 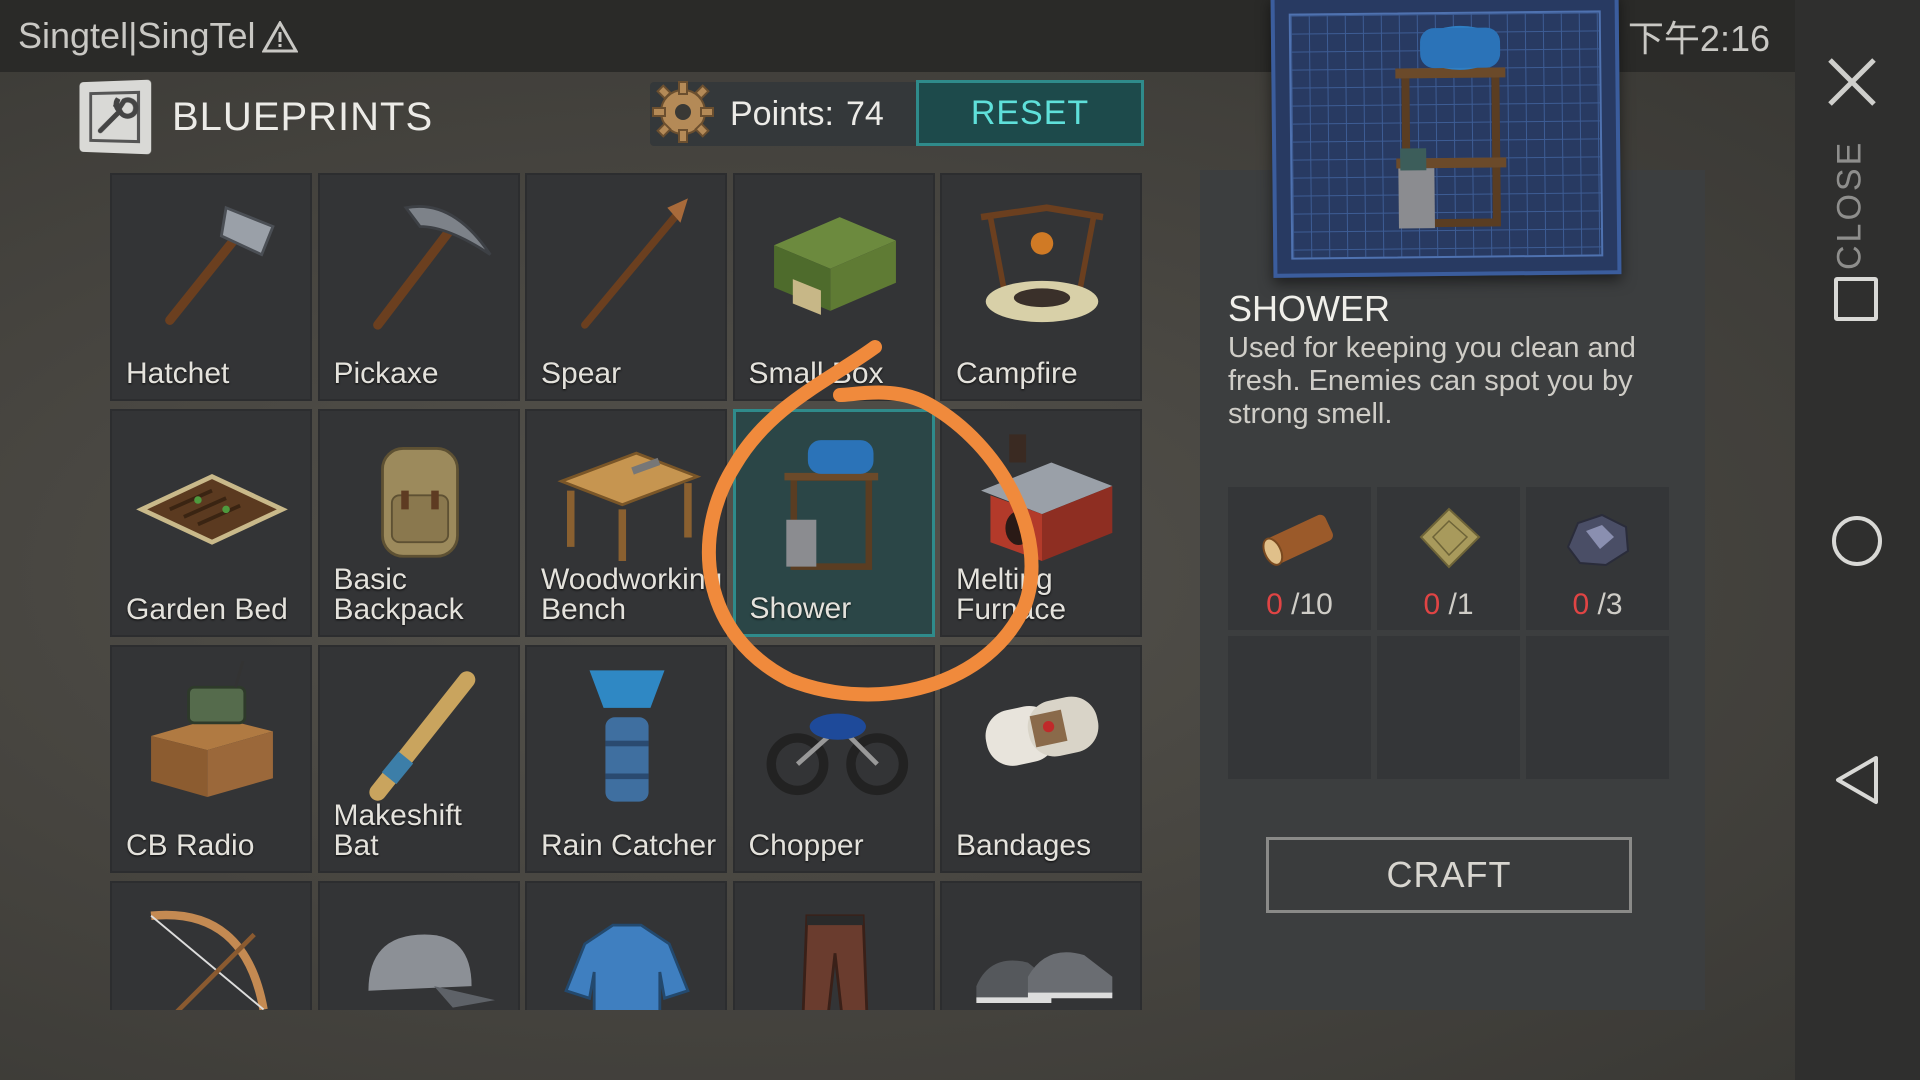 What do you see at coordinates (386, 373) in the screenshot?
I see `blueprint-label: Pickaxe` at bounding box center [386, 373].